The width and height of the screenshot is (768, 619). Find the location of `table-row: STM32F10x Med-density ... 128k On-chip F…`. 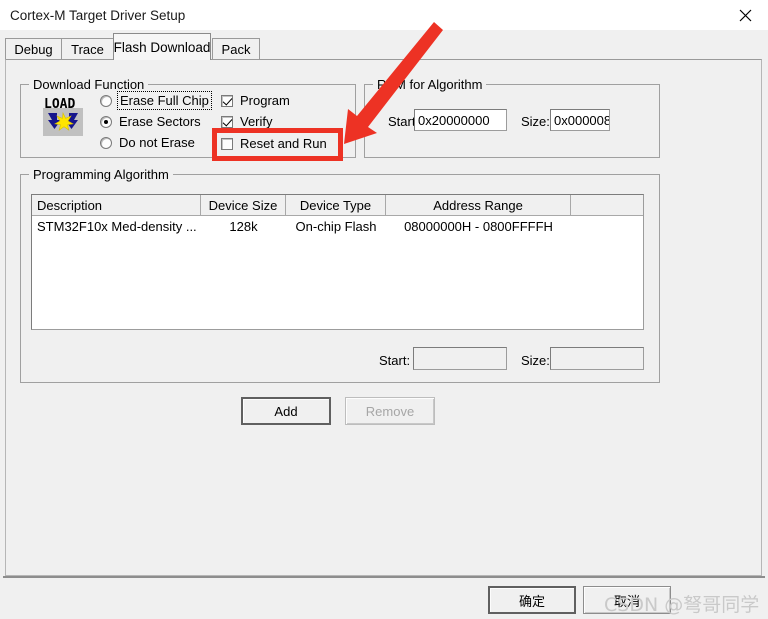

table-row: STM32F10x Med-density ... 128k On-chip F… is located at coordinates (337, 226).